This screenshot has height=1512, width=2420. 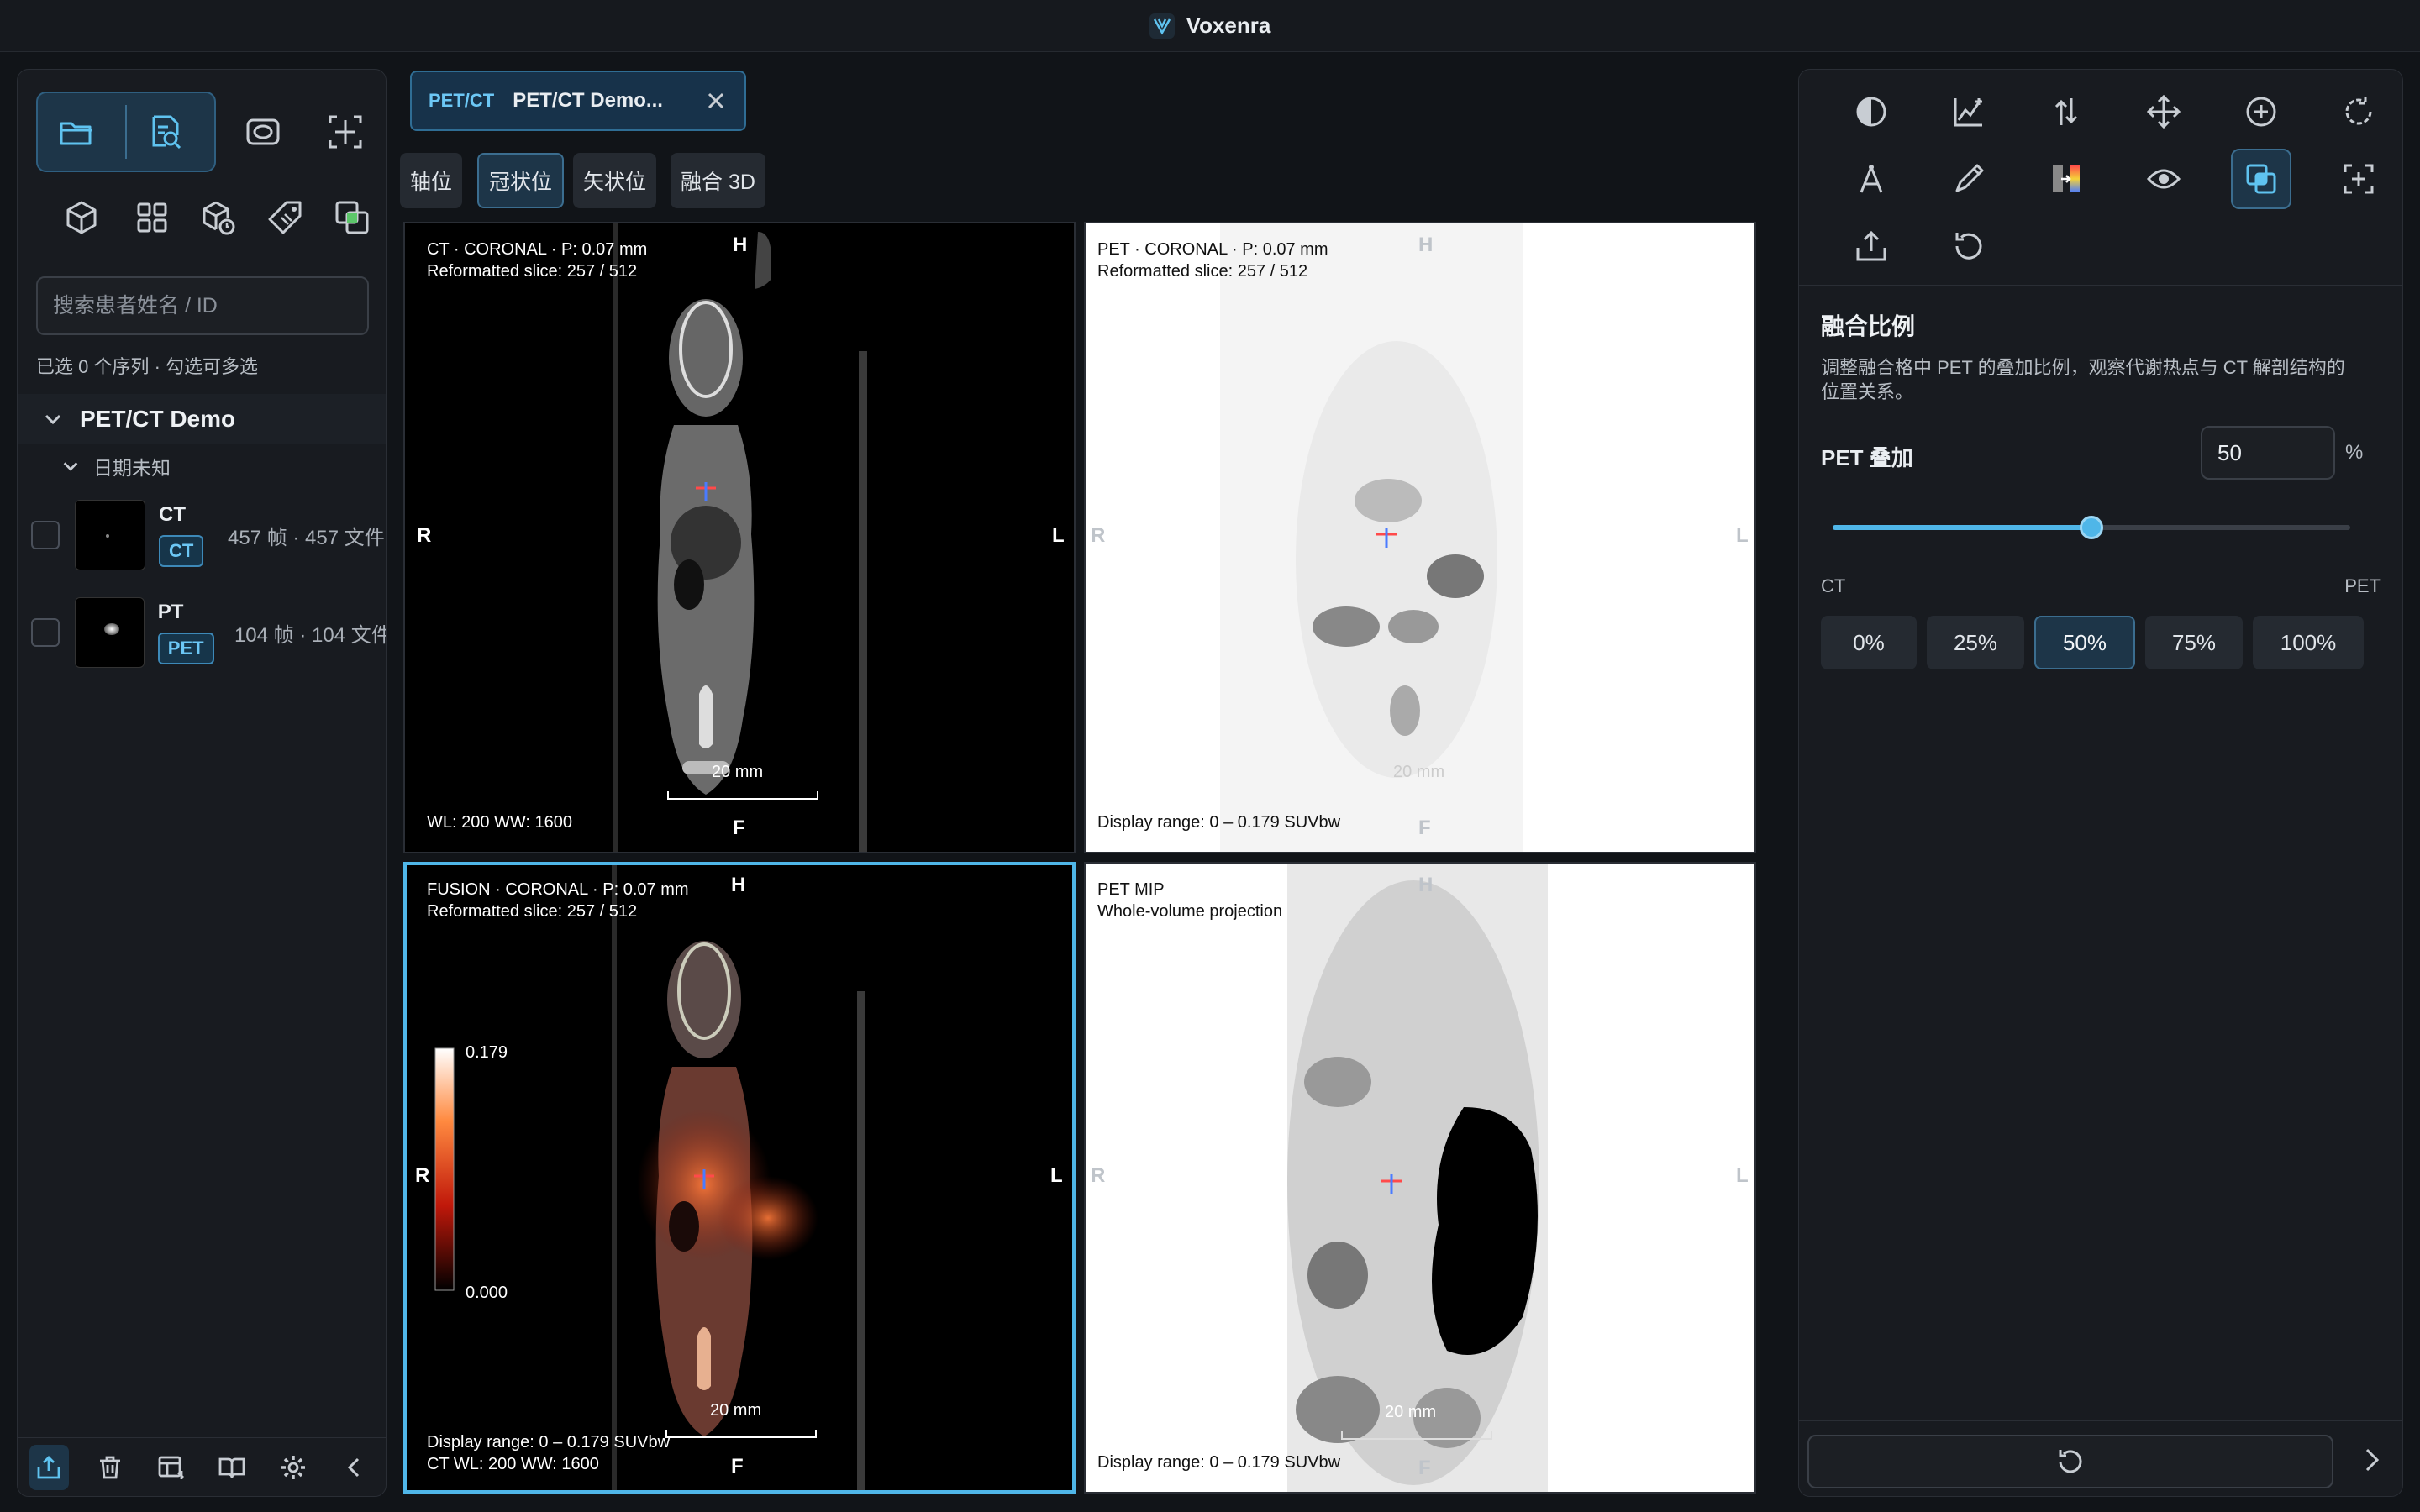 What do you see at coordinates (132, 468) in the screenshot?
I see `date-label: 日期未知` at bounding box center [132, 468].